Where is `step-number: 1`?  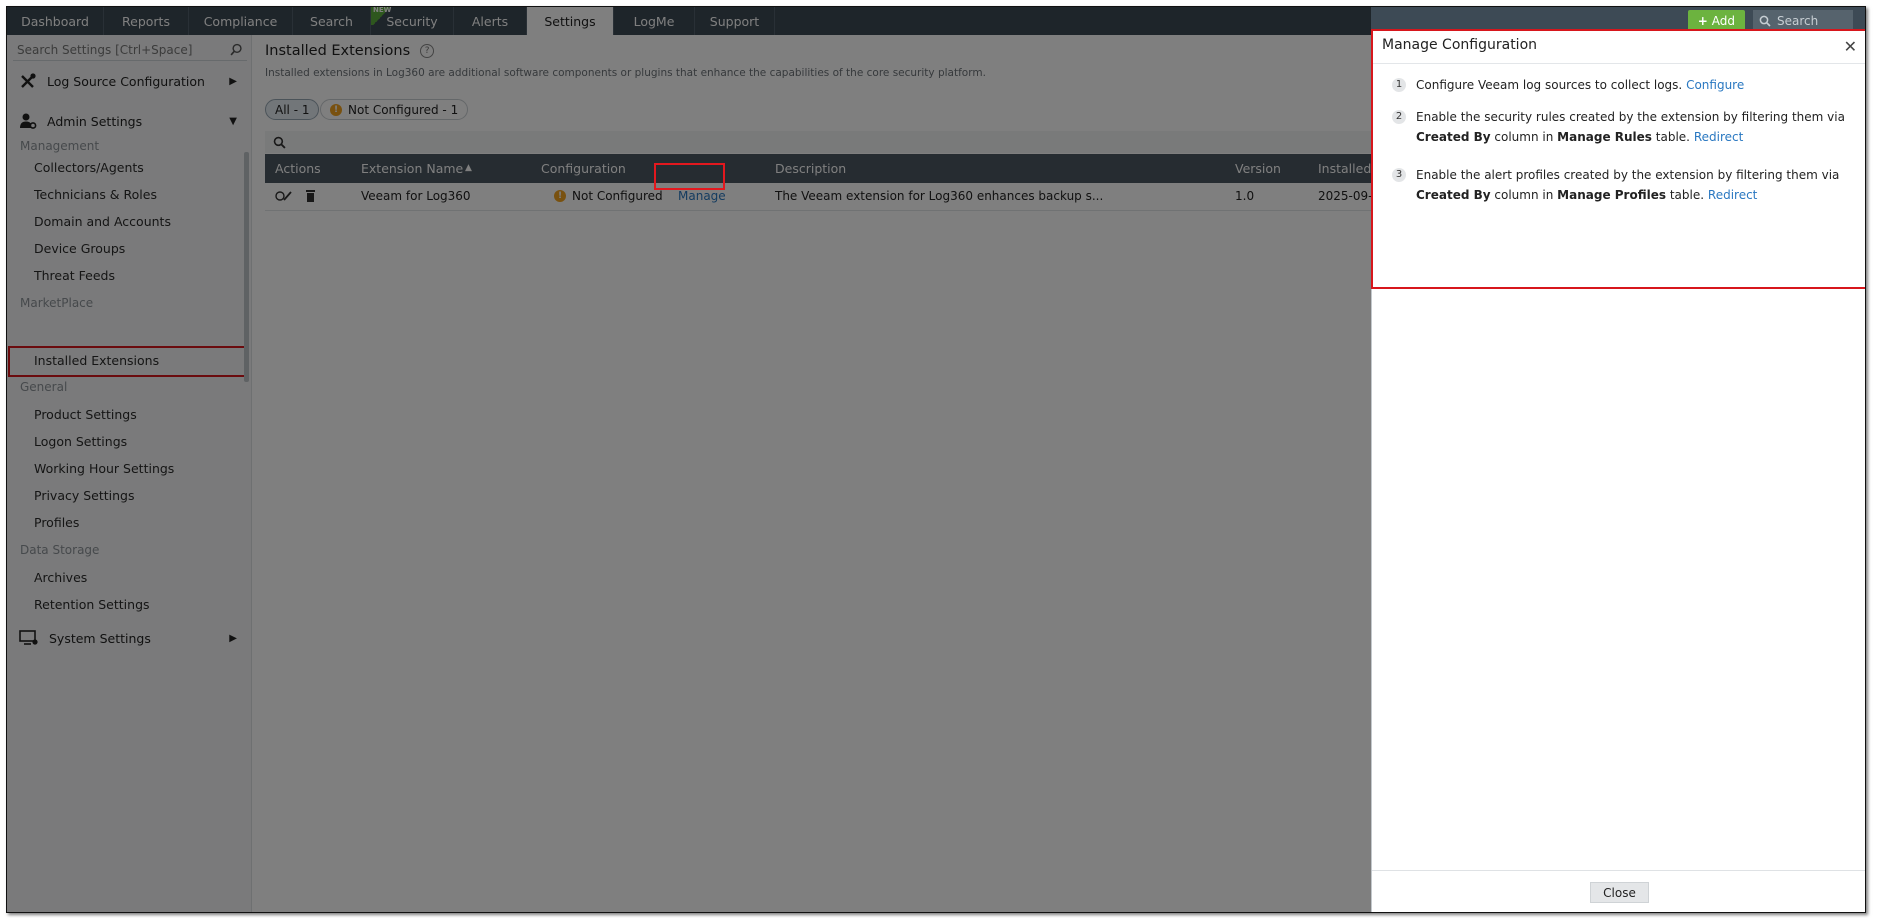
step-number: 1 is located at coordinates (1399, 85).